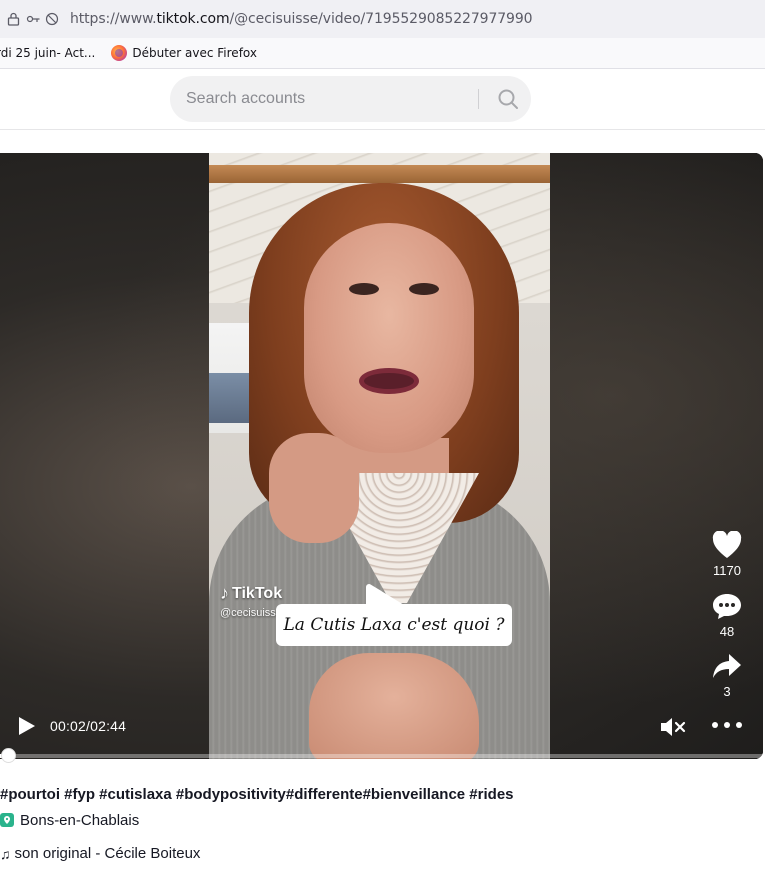  I want to click on more-icon, so click(727, 727).